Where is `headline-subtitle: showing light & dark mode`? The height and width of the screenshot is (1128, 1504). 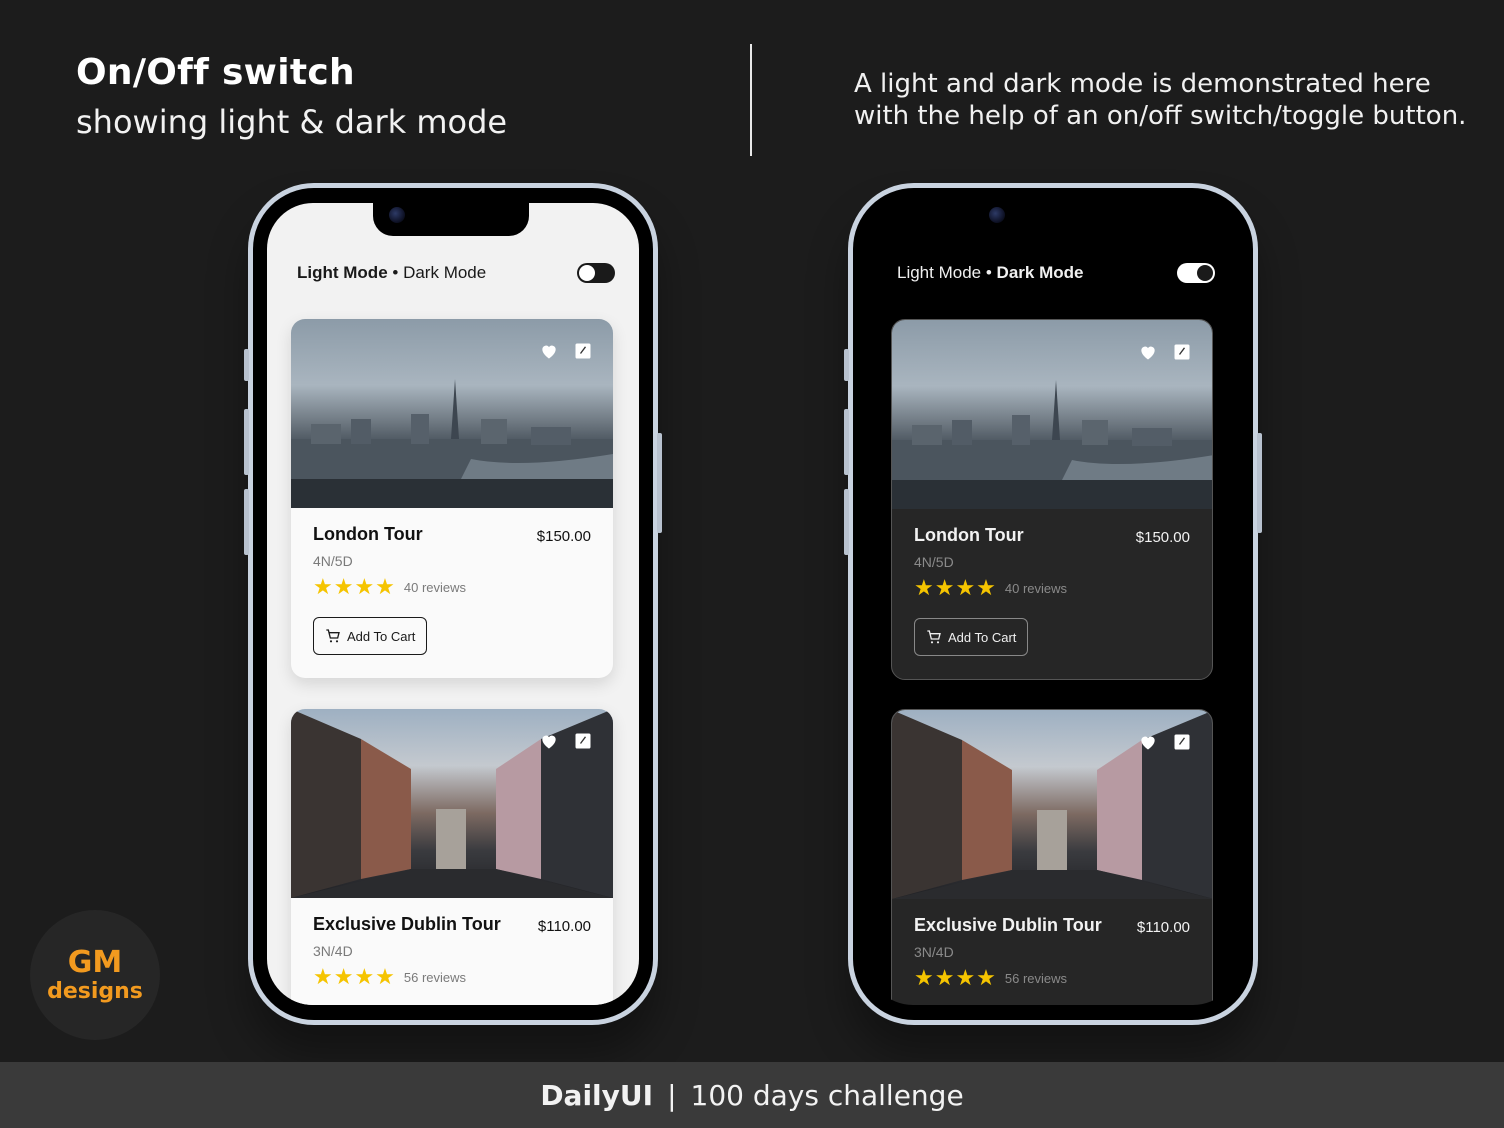 headline-subtitle: showing light & dark mode is located at coordinates (292, 122).